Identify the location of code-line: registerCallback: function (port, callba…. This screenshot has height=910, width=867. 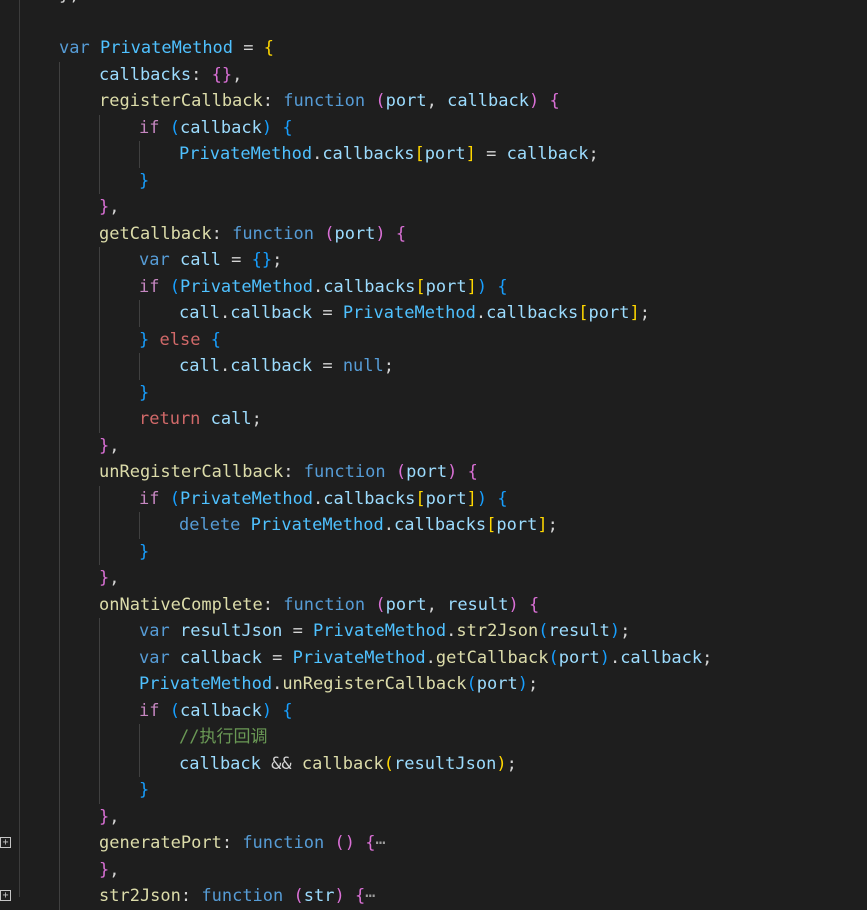
(433, 101).